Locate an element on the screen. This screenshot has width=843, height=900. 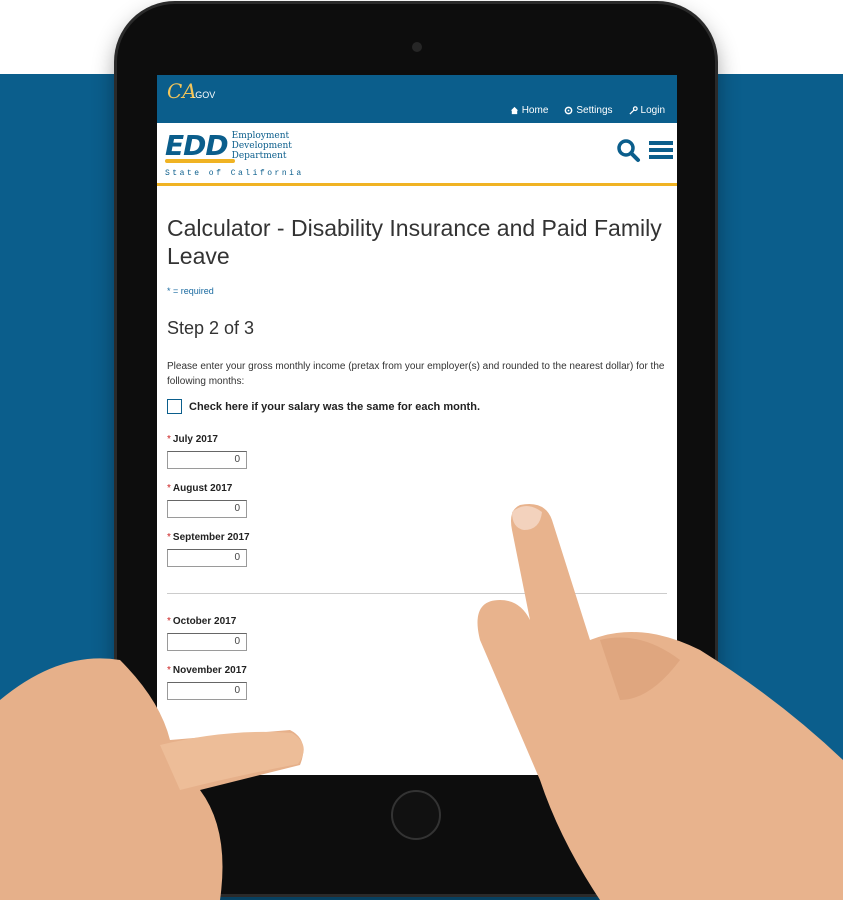
login-link: Login is located at coordinates (646, 110).